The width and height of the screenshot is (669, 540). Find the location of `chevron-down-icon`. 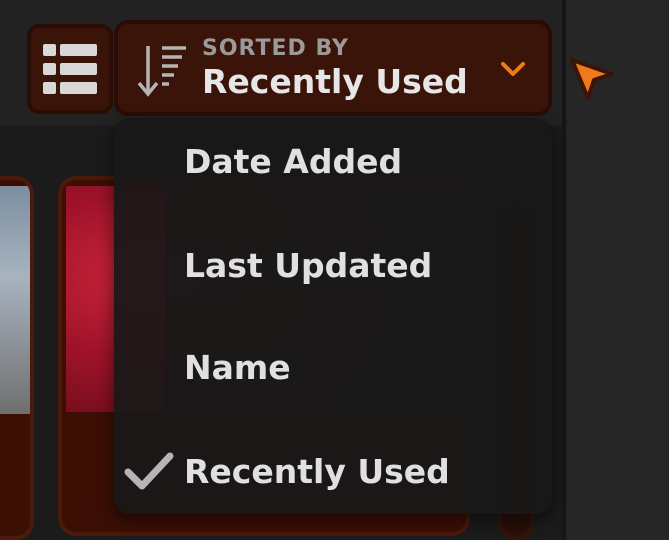

chevron-down-icon is located at coordinates (513, 69).